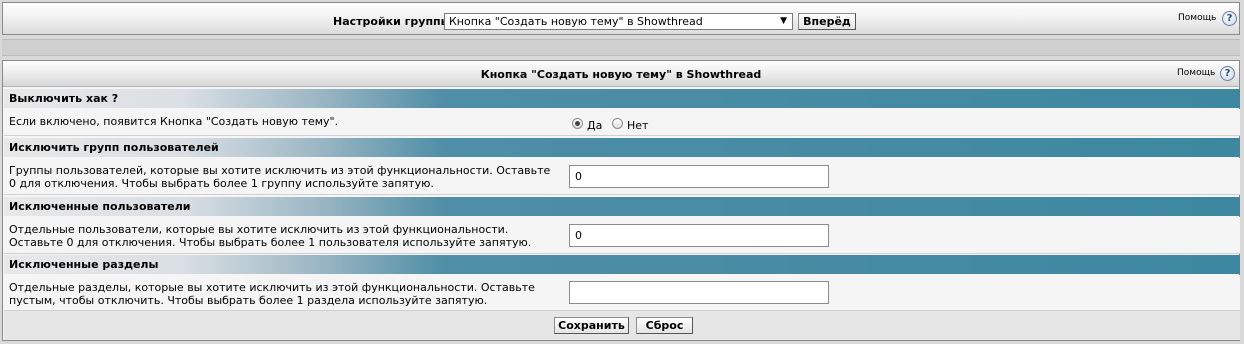 The width and height of the screenshot is (1244, 344). Describe the element at coordinates (827, 21) in the screenshot. I see `go-button: Вперёд` at that location.